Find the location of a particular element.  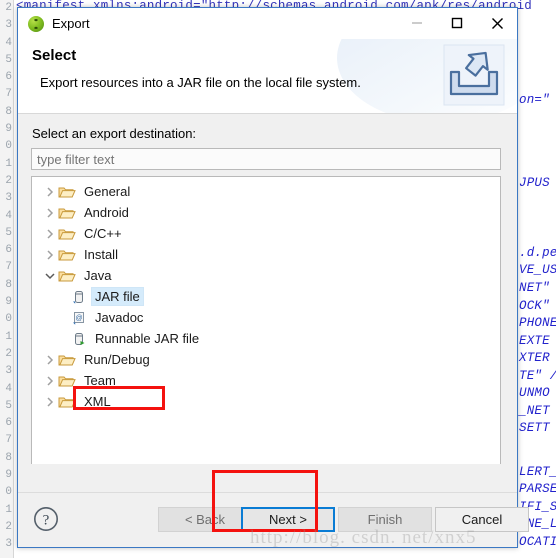

line-number: 9 is located at coordinates (8, 475).